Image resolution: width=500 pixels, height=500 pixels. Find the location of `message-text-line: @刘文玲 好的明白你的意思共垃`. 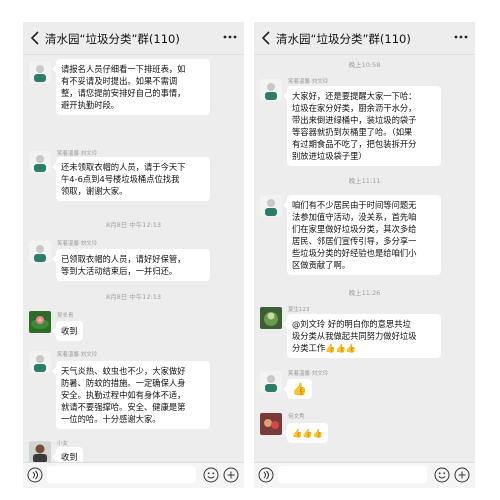

message-text-line: @刘文玲 好的明白你的意思共垃 is located at coordinates (351, 324).